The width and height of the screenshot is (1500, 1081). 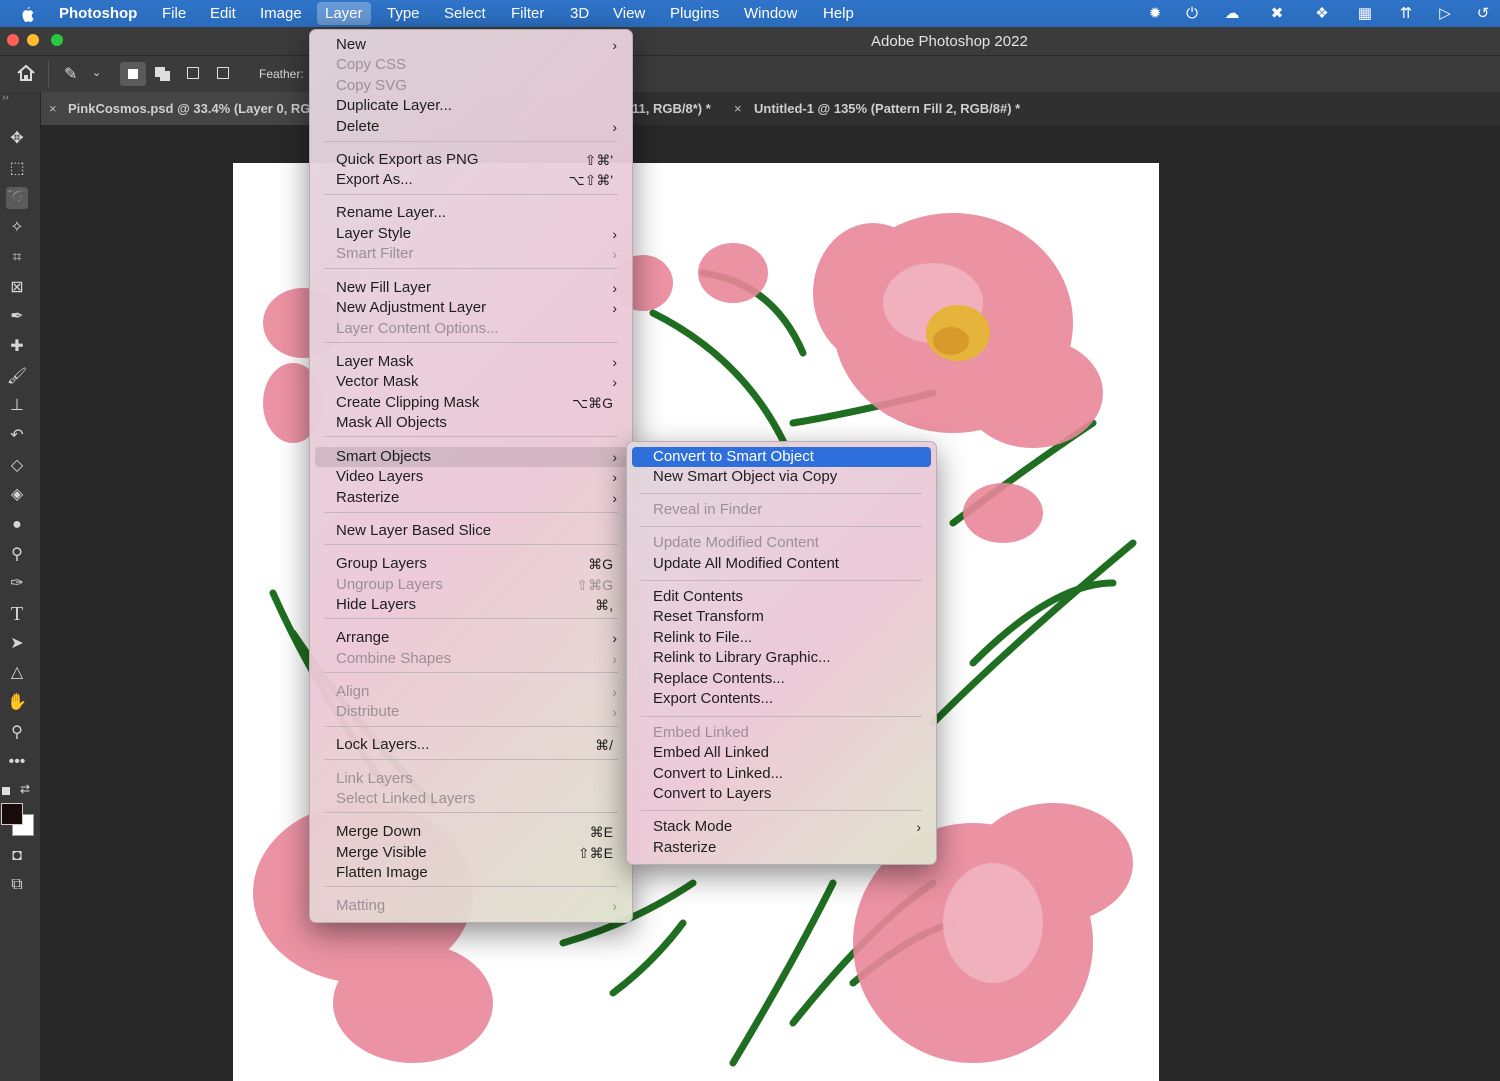 What do you see at coordinates (96, 72) in the screenshot?
I see `chevron-down-icon: ⌄` at bounding box center [96, 72].